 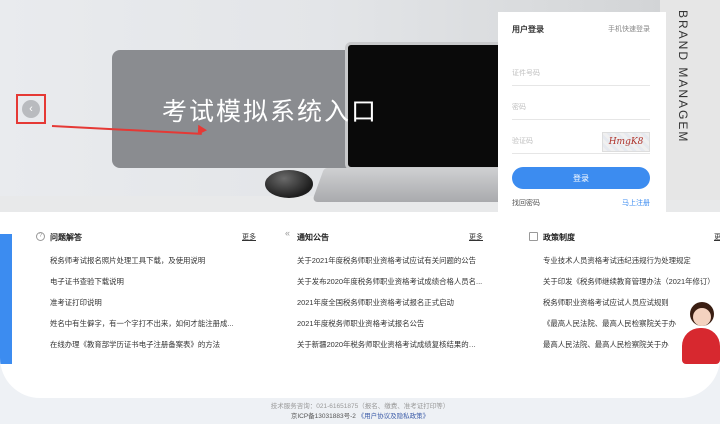 What do you see at coordinates (287, 233) in the screenshot?
I see `double-chevron-left-icon: «` at bounding box center [287, 233].